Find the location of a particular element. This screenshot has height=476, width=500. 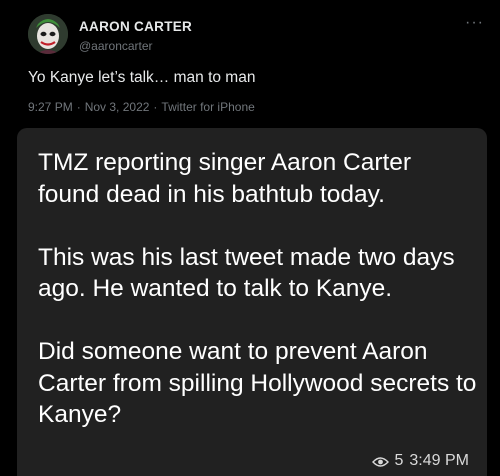

eye-icon is located at coordinates (380, 461).